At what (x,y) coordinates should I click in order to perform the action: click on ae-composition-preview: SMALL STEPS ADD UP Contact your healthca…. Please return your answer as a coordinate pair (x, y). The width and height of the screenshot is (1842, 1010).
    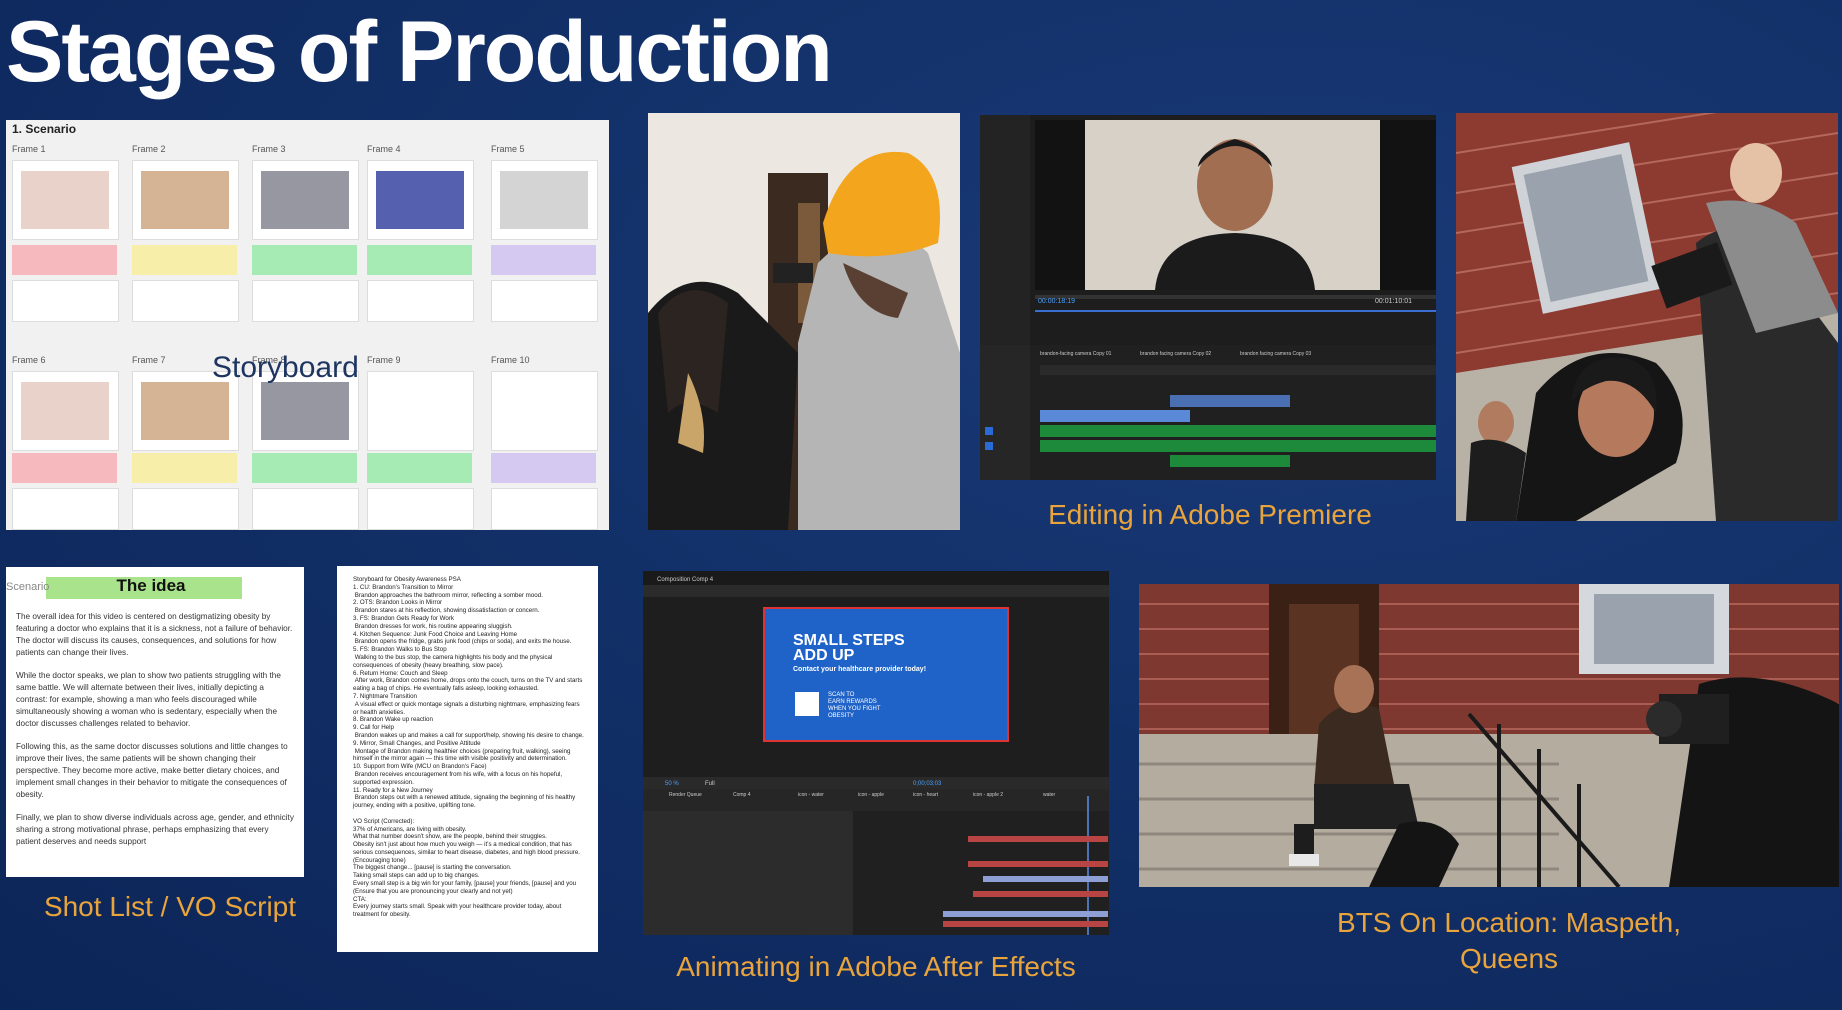
    Looking at the image, I should click on (886, 674).